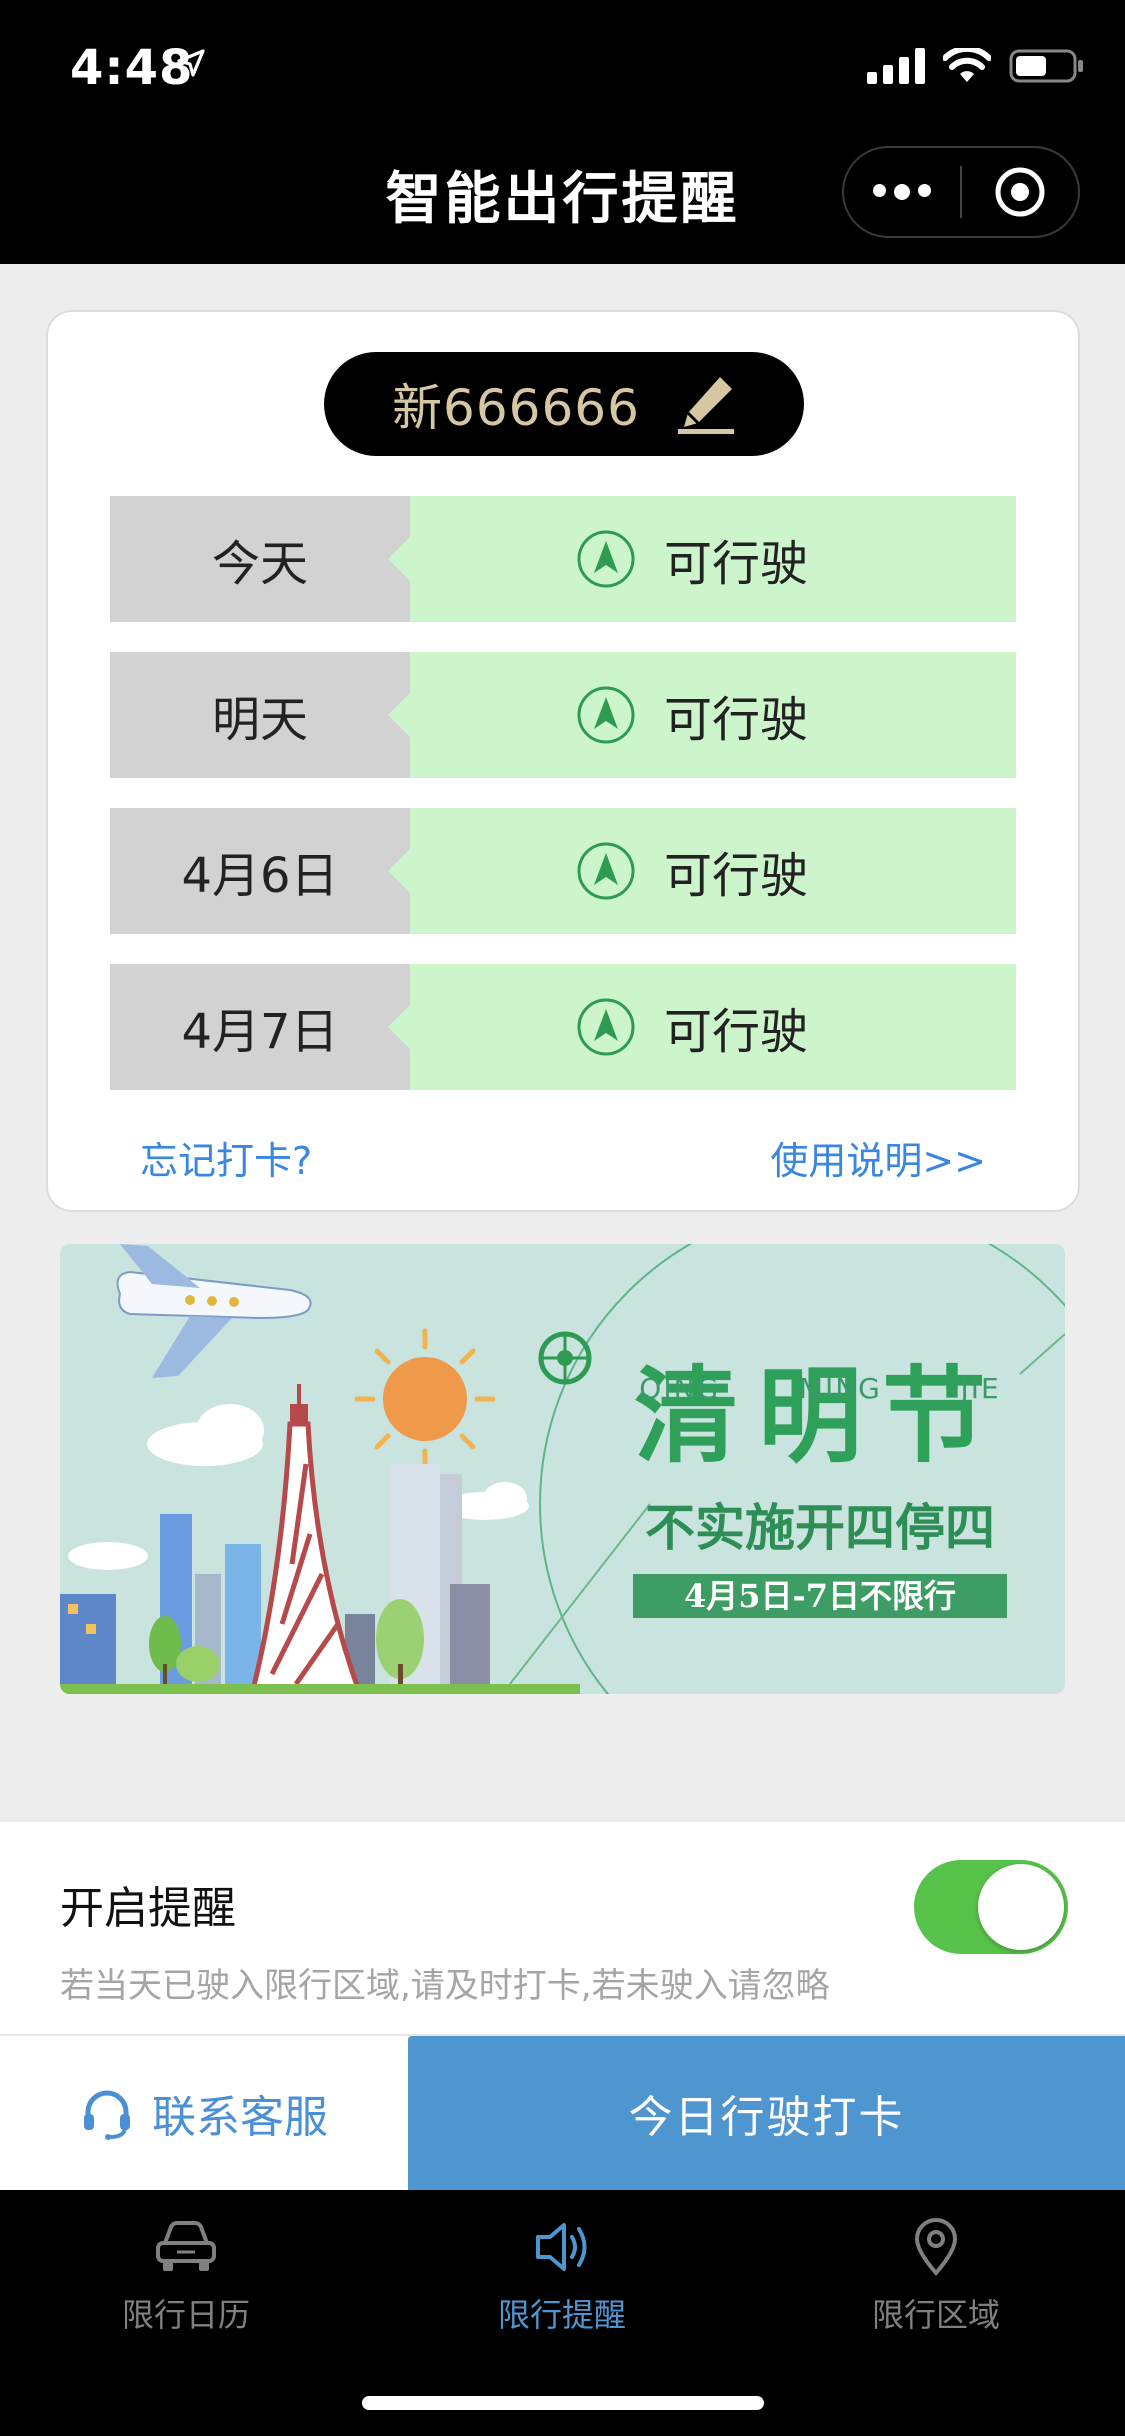 The width and height of the screenshot is (1125, 2436). Describe the element at coordinates (562, 2274) in the screenshot. I see `tab-reminder: 限行提醒` at that location.